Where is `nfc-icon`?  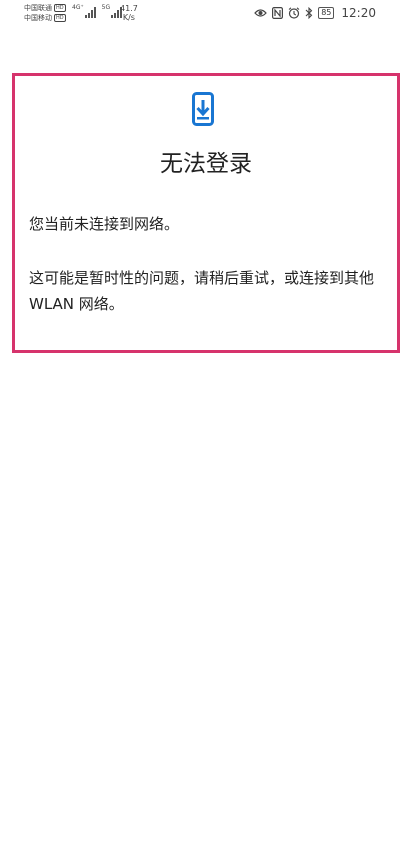
nfc-icon is located at coordinates (278, 13).